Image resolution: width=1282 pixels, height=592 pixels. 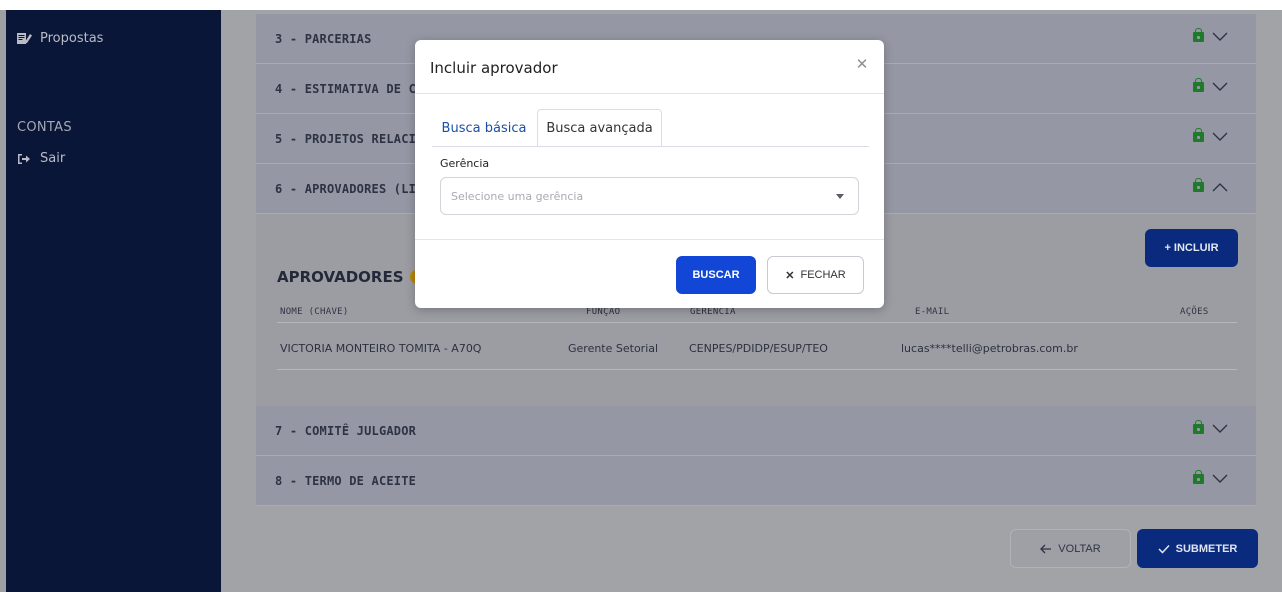 What do you see at coordinates (649, 239) in the screenshot?
I see `modal-footer-divider` at bounding box center [649, 239].